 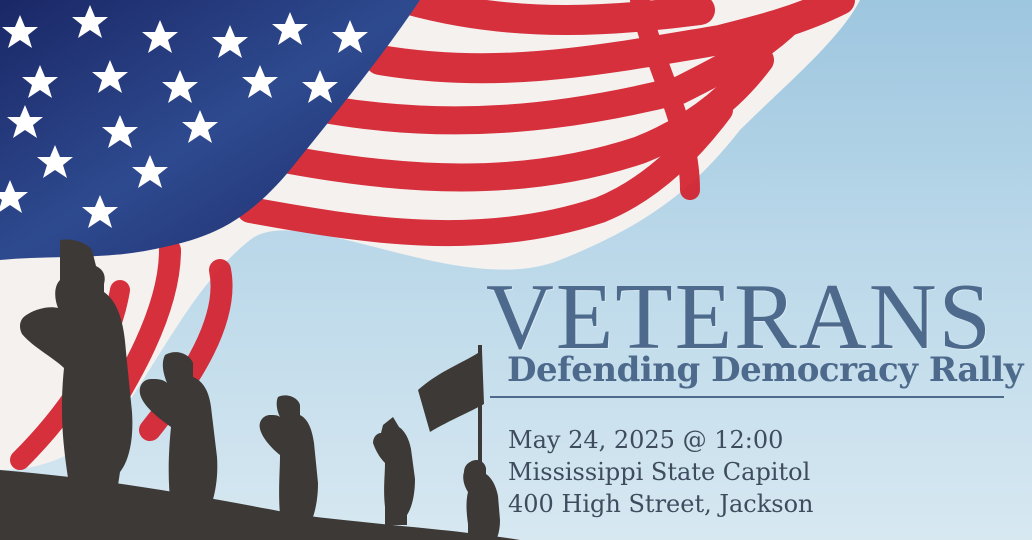 I want to click on event-date-time: May 24, 2025 @ 12:00, so click(x=646, y=440).